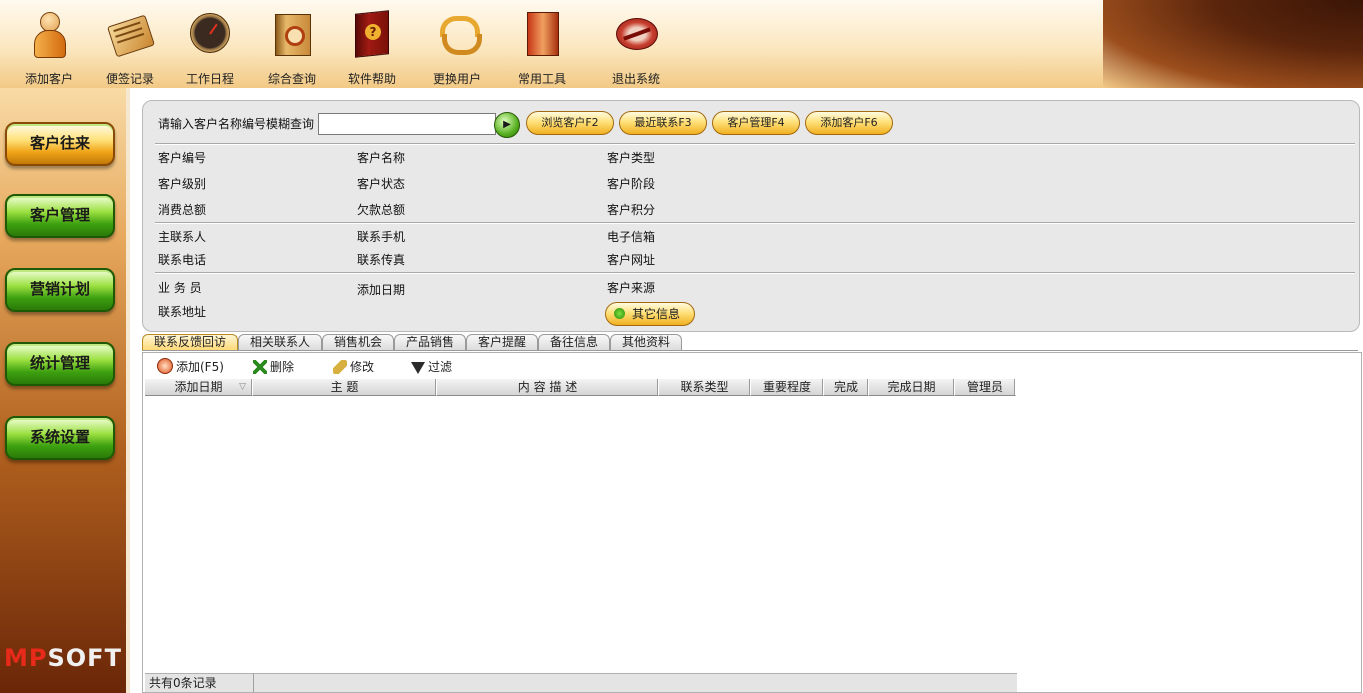 The image size is (1363, 693). Describe the element at coordinates (209, 79) in the screenshot. I see `toolbar-label: 工作日程` at that location.